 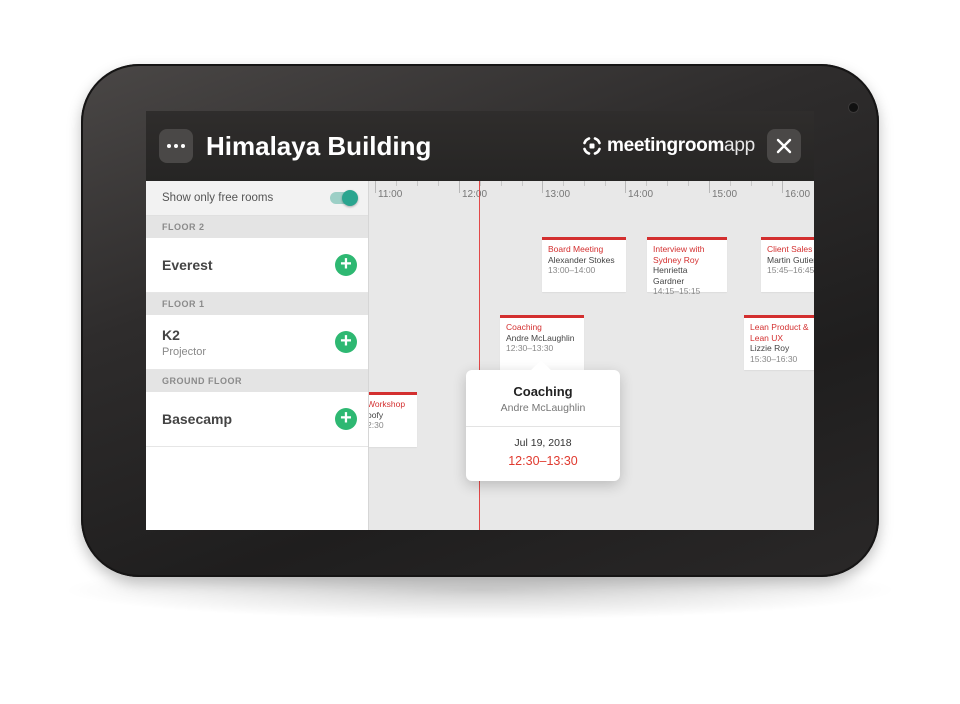 What do you see at coordinates (543, 426) in the screenshot?
I see `popup-divider` at bounding box center [543, 426].